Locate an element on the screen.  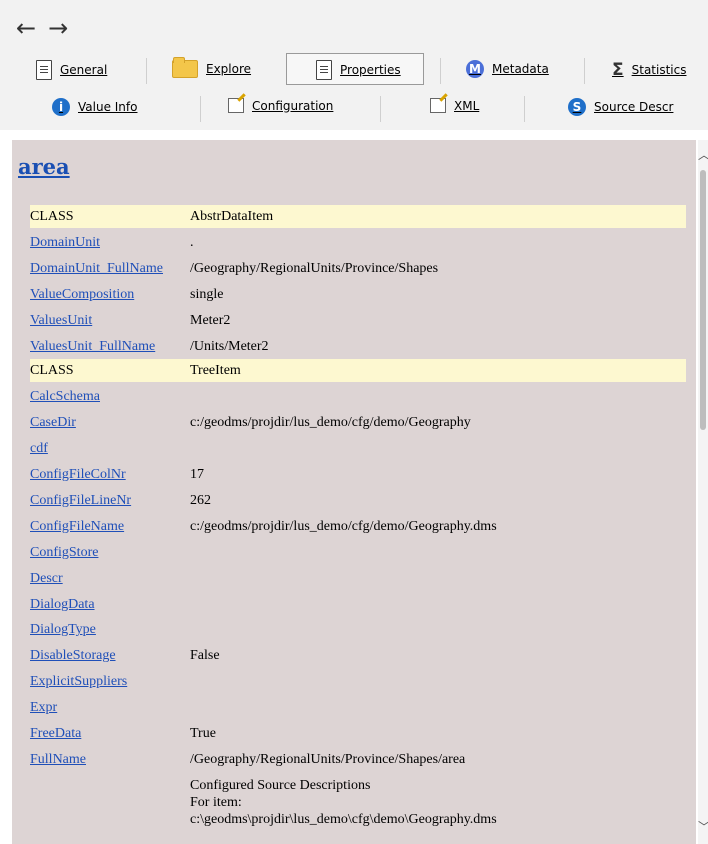
property-row: Expr is located at coordinates (358, 708).